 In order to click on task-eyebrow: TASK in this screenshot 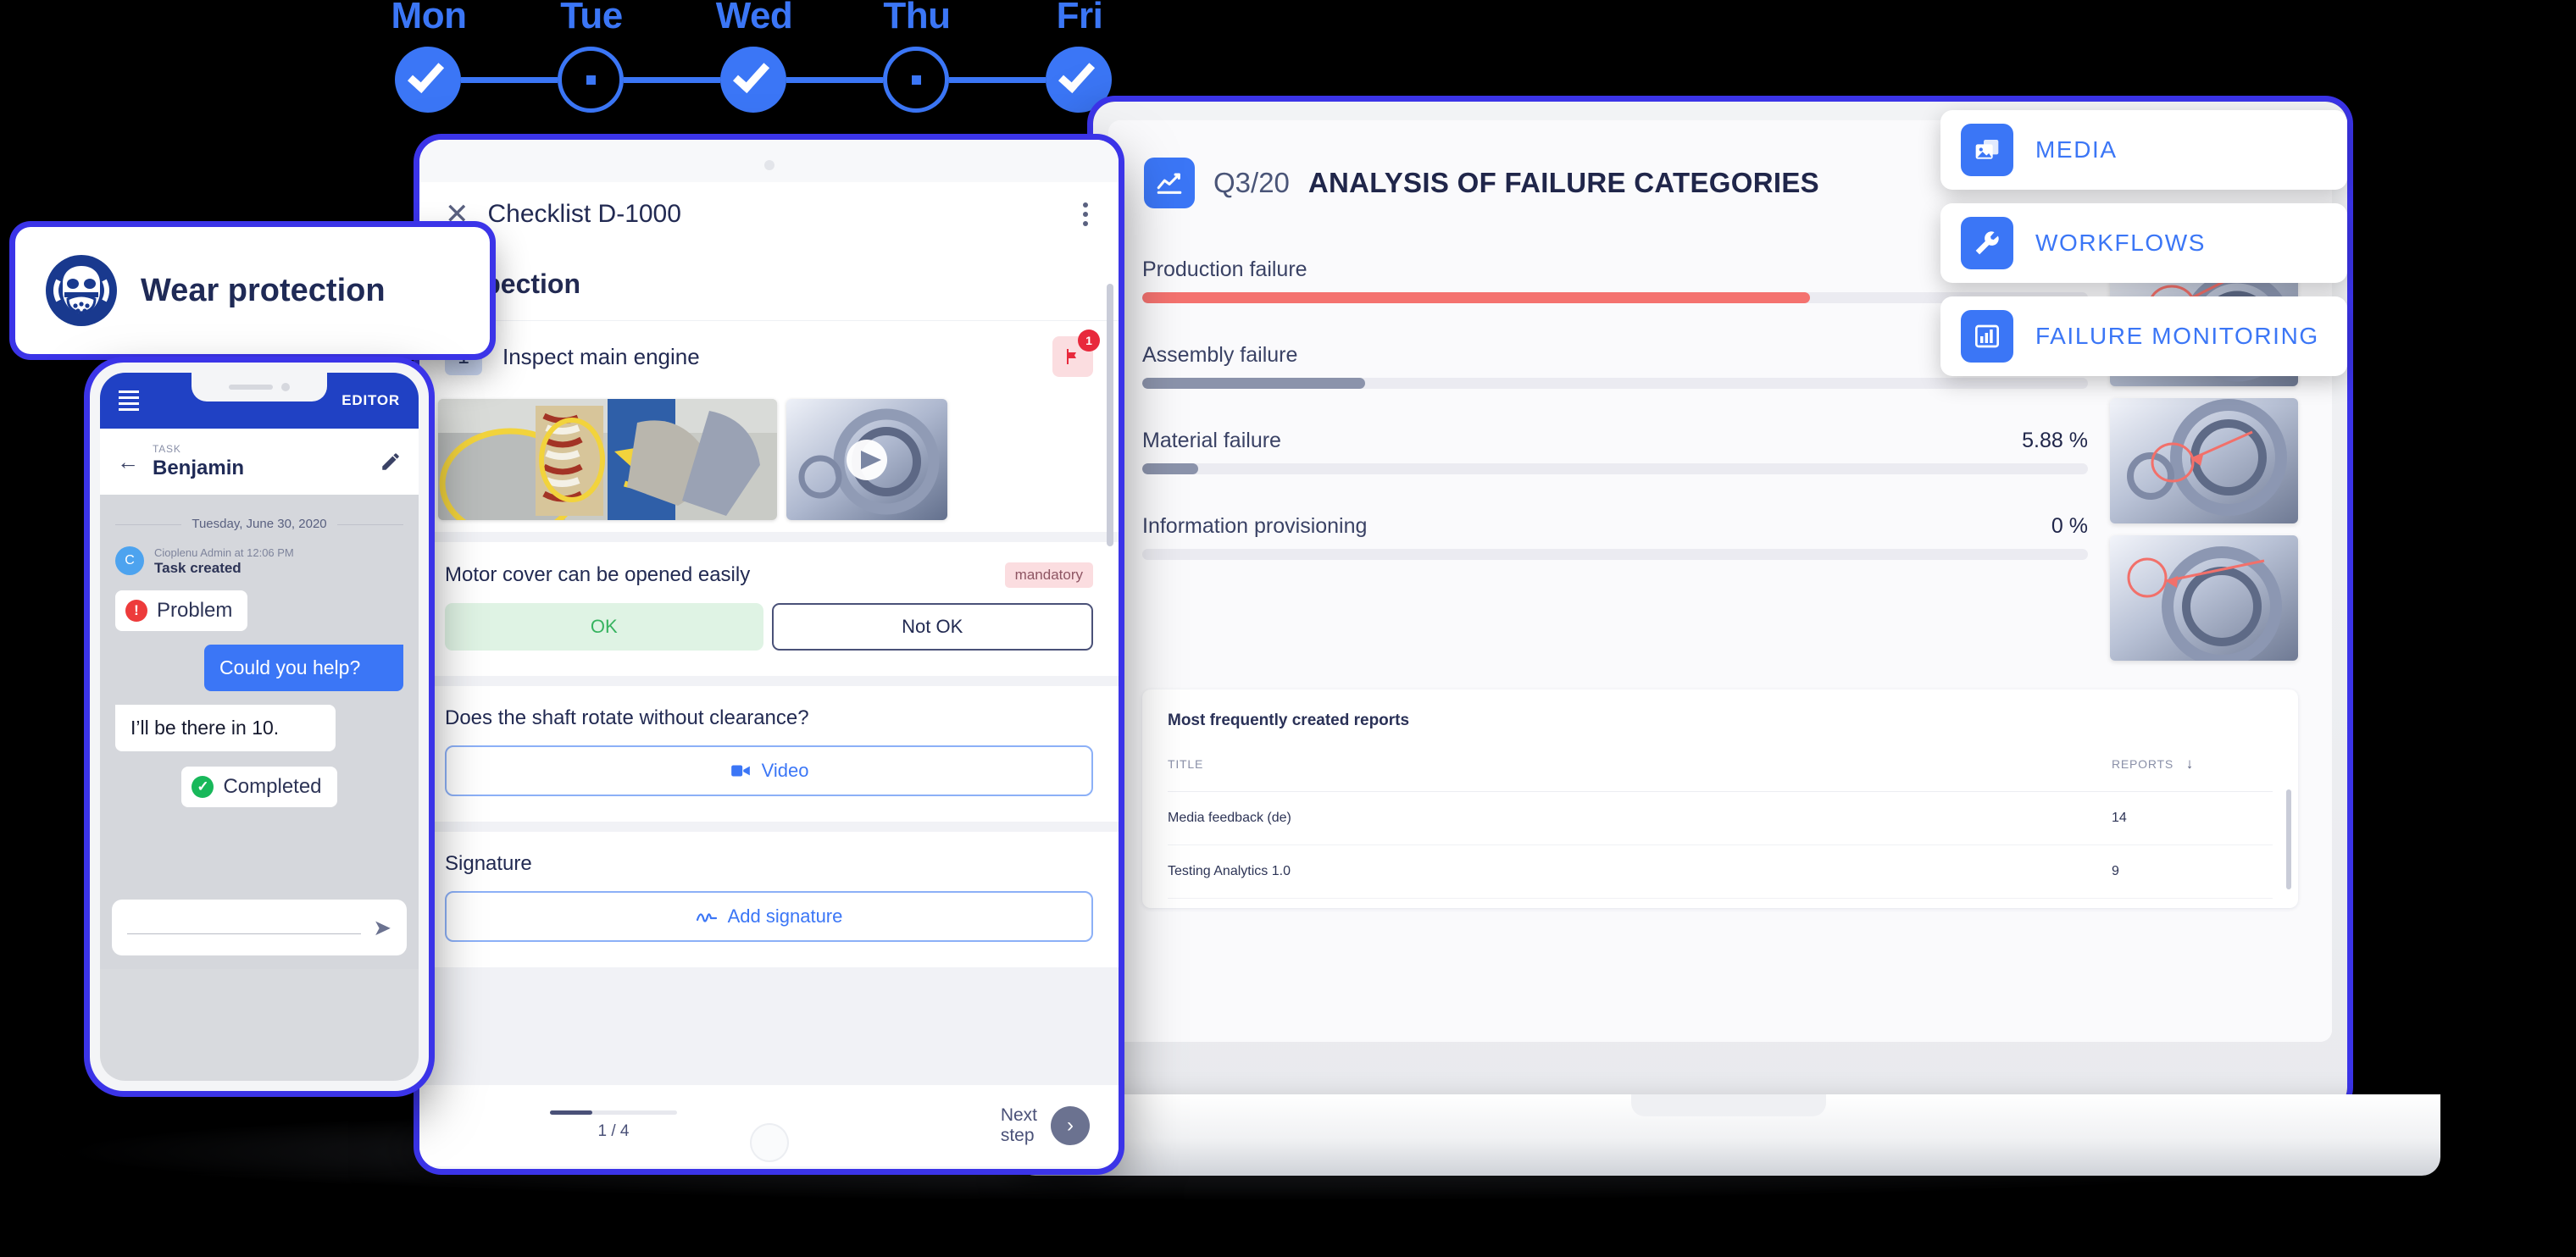, I will do `click(167, 449)`.